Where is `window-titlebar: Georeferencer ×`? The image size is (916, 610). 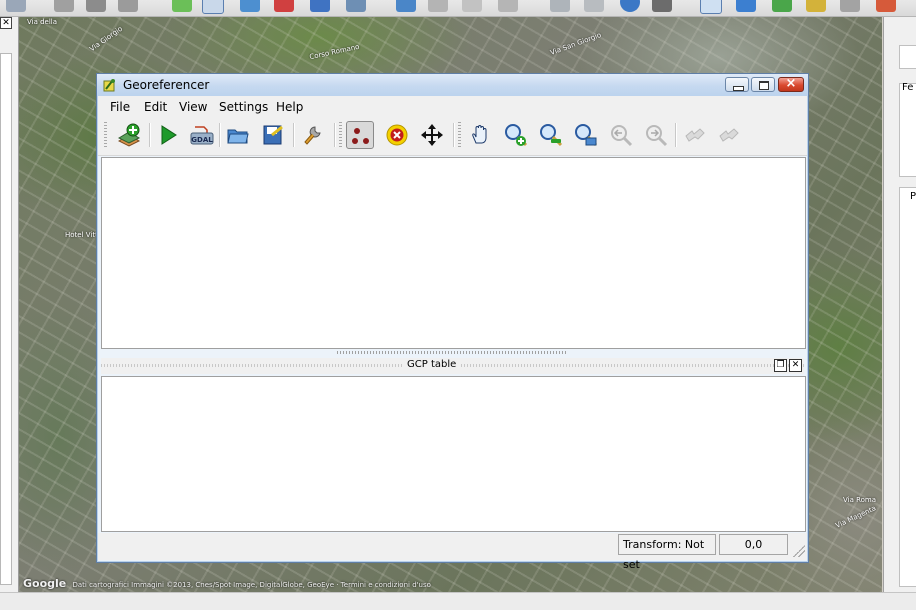 window-titlebar: Georeferencer × is located at coordinates (452, 85).